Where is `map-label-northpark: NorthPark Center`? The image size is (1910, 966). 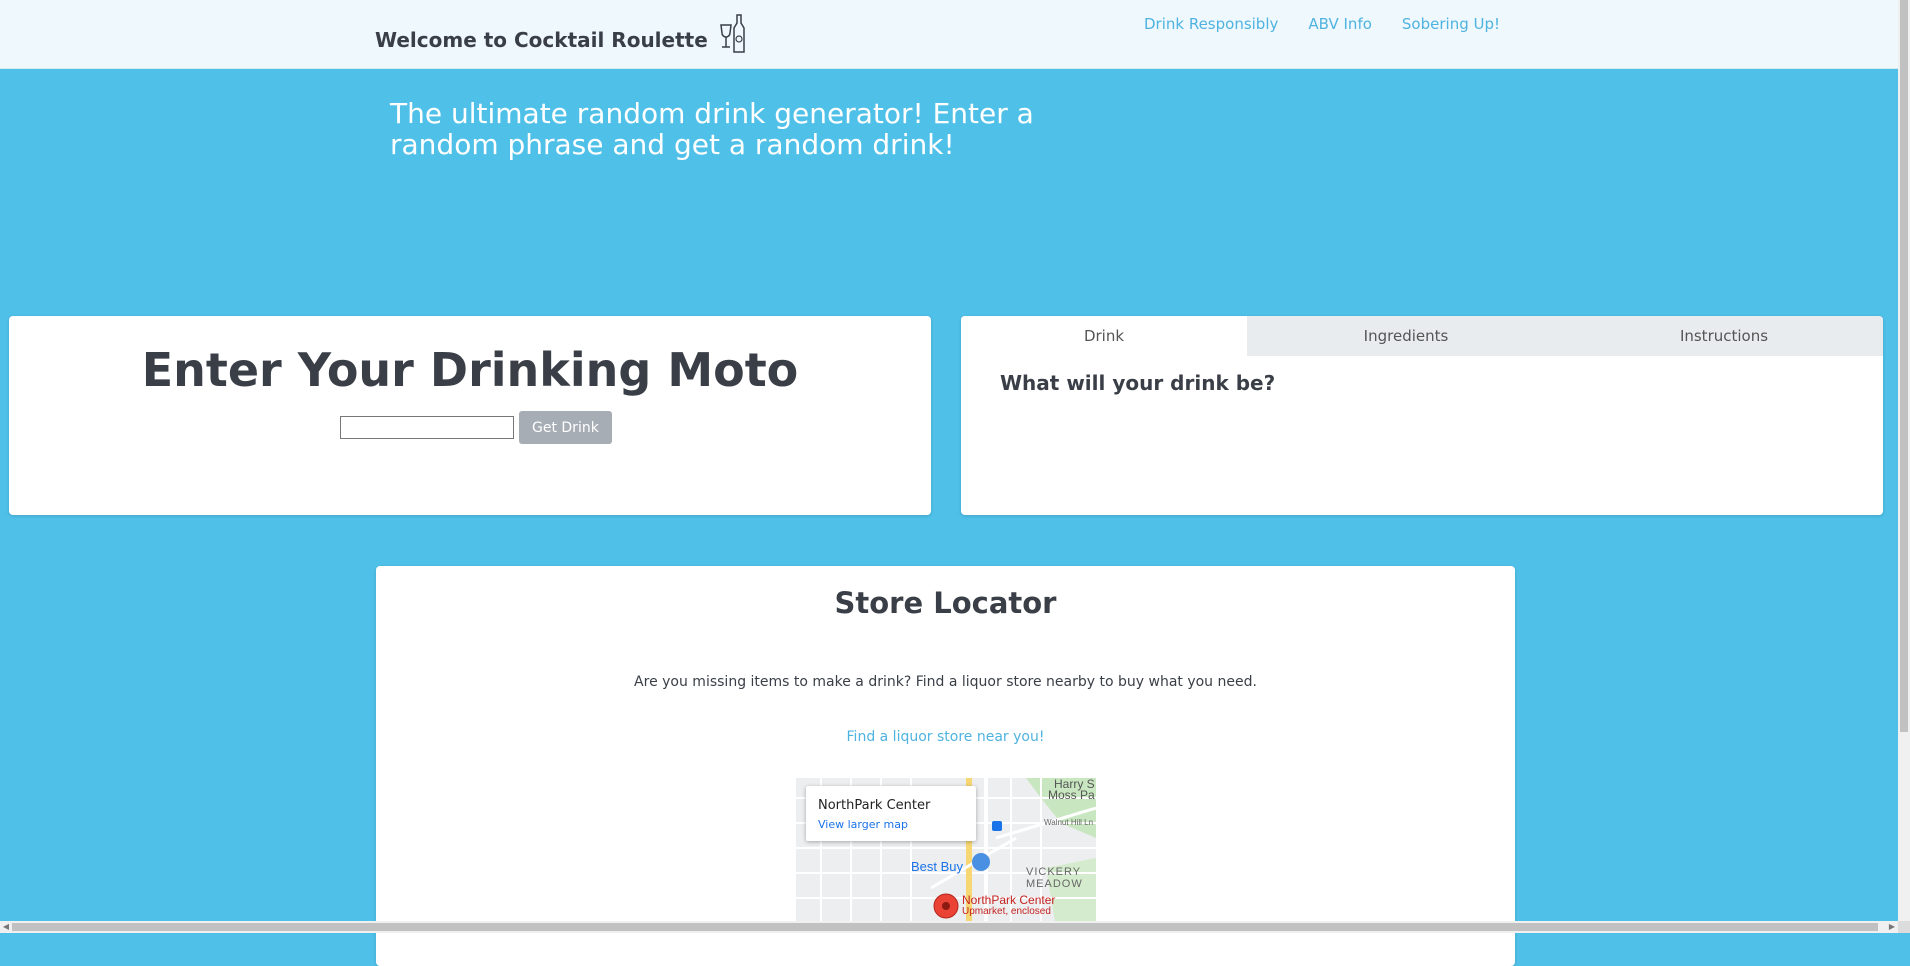
map-label-northpark: NorthPark Center is located at coordinates (1009, 900).